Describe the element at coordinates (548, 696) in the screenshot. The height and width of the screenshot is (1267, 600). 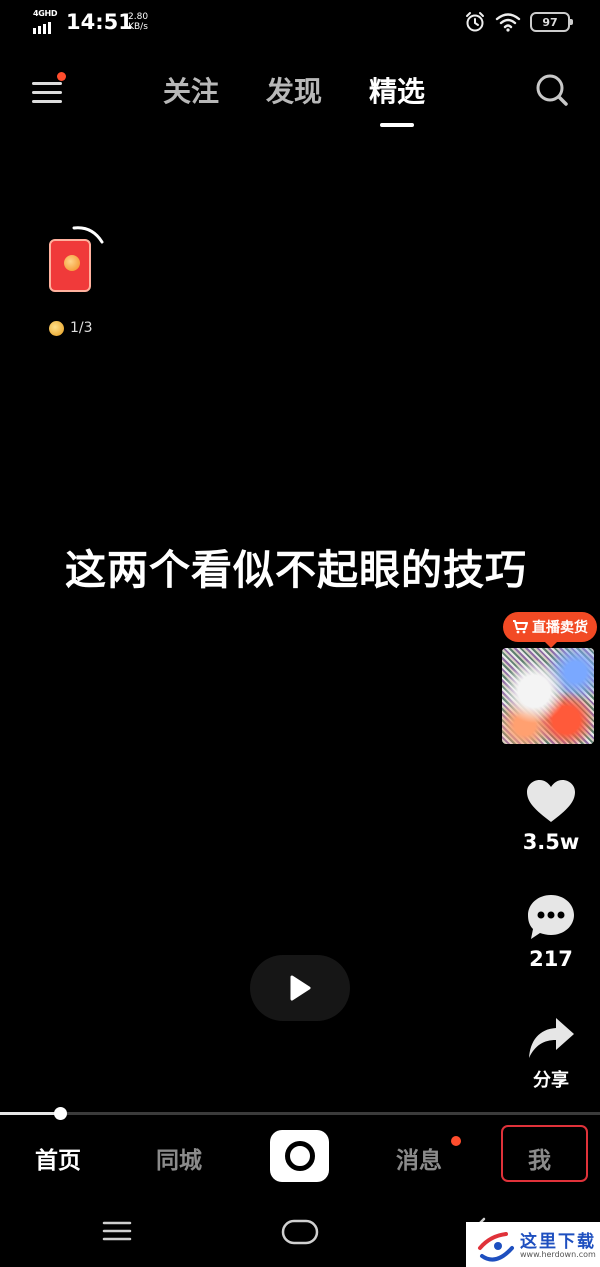
I see `author-avatar` at that location.